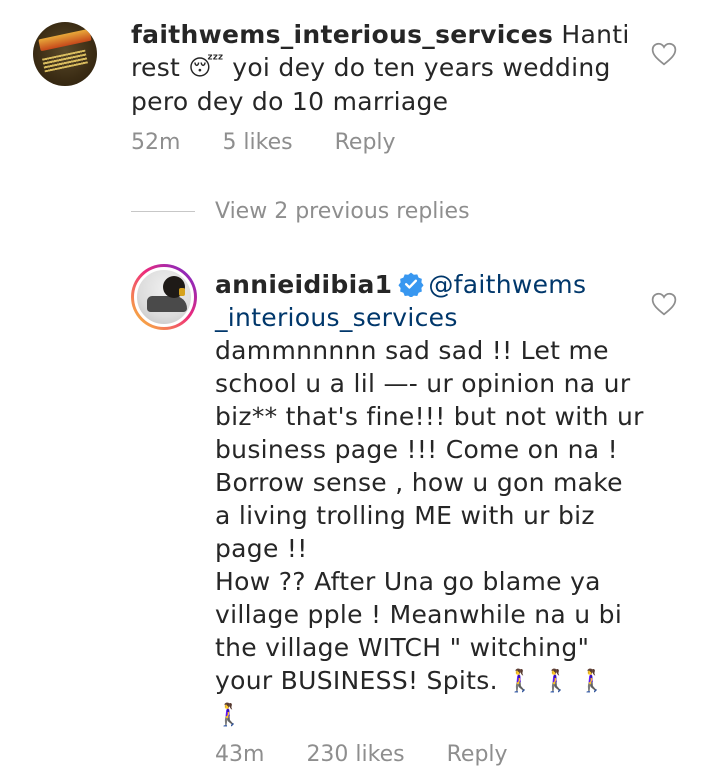 This screenshot has height=775, width=720. I want to click on comment-meta: 52m 5 likes Reply, so click(284, 142).